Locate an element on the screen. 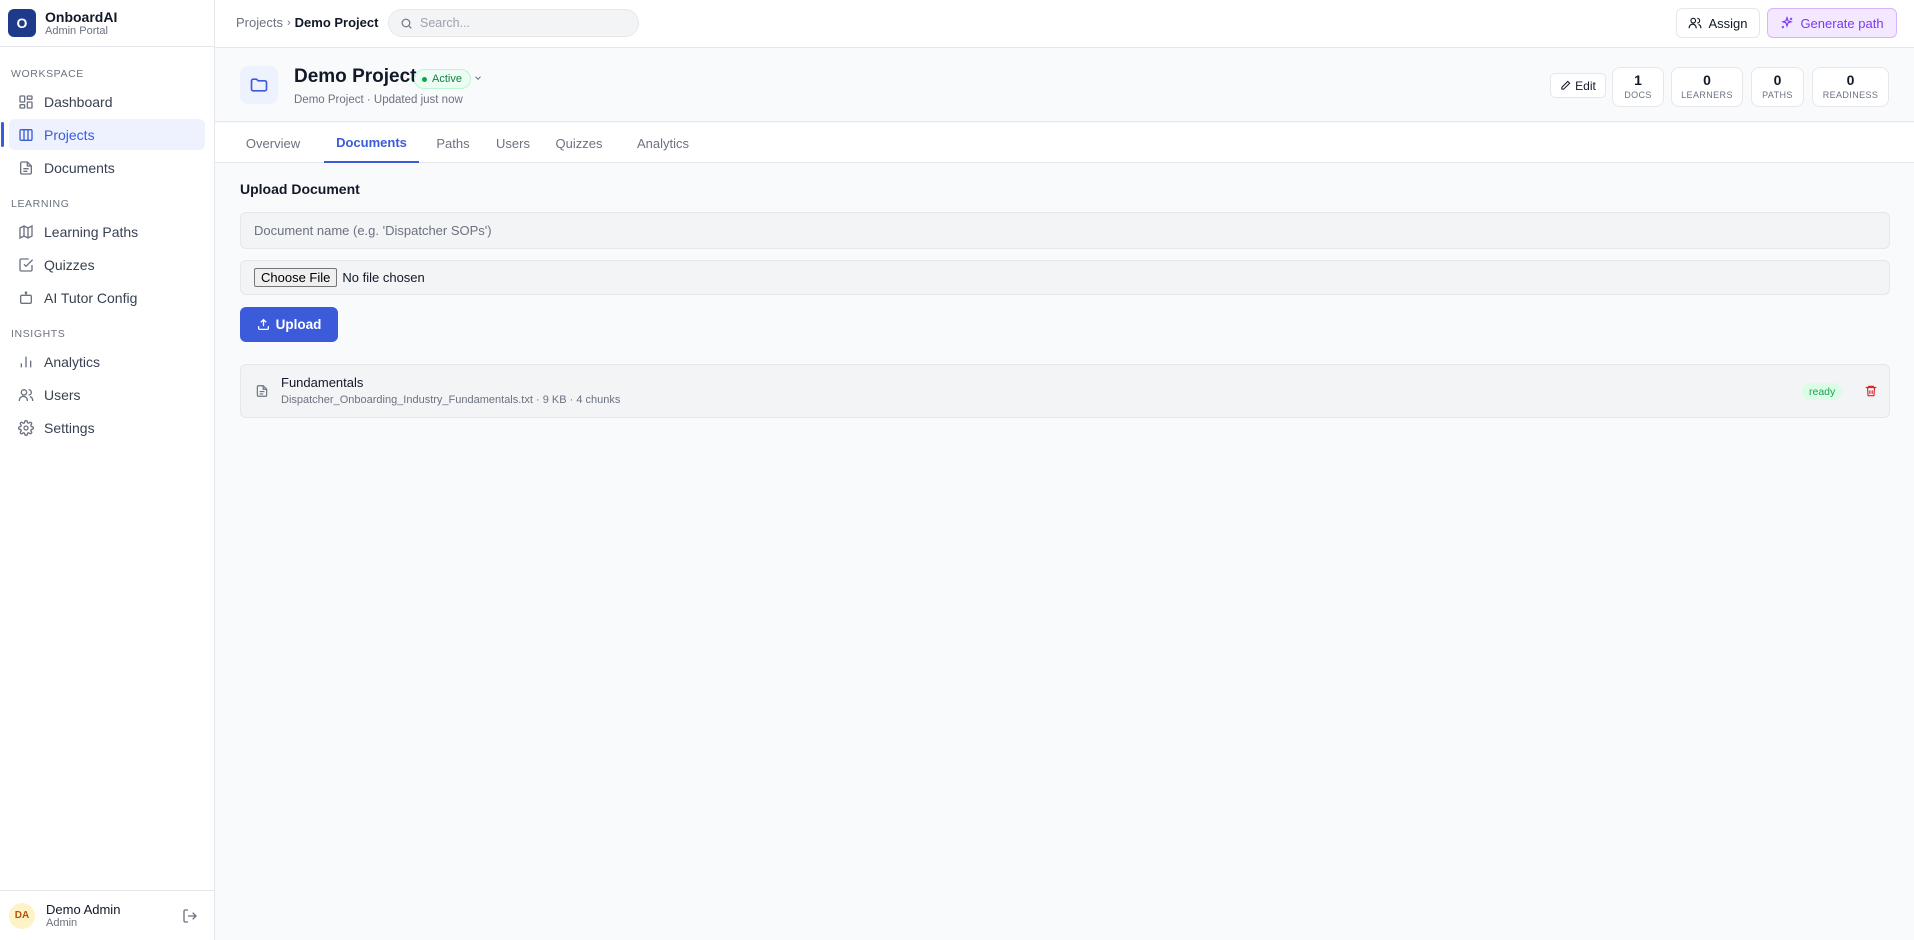 This screenshot has width=1914, height=940. projects-icon is located at coordinates (26, 134).